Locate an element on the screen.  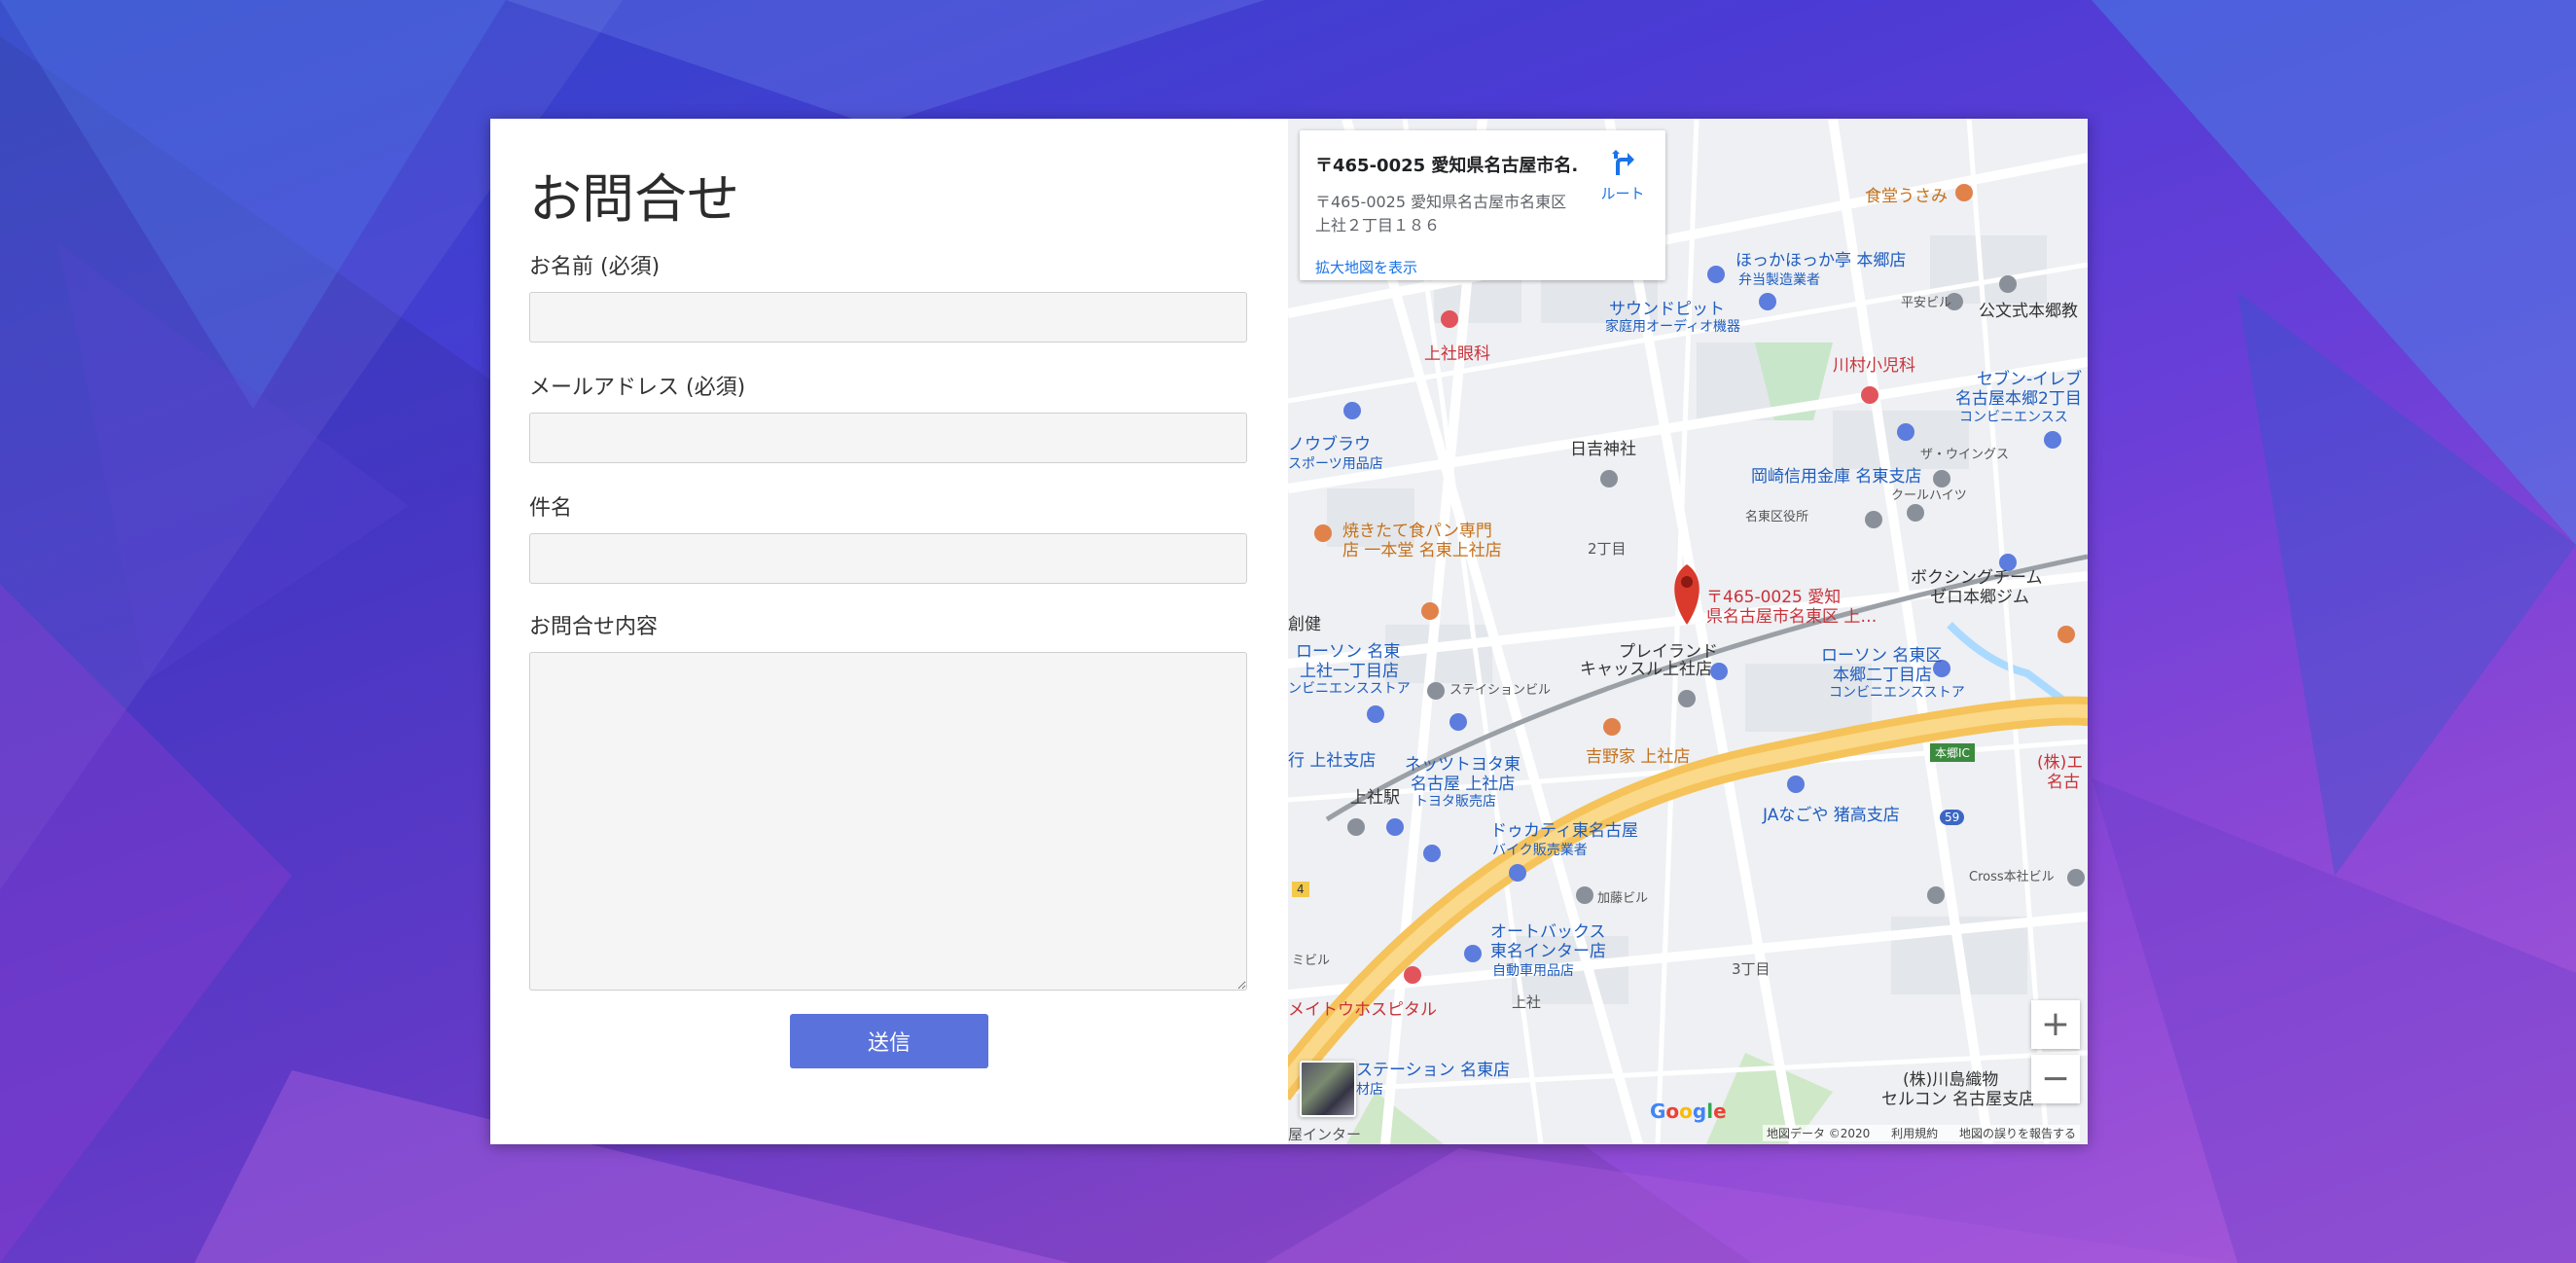
satellite-toggle is located at coordinates (1328, 1089).